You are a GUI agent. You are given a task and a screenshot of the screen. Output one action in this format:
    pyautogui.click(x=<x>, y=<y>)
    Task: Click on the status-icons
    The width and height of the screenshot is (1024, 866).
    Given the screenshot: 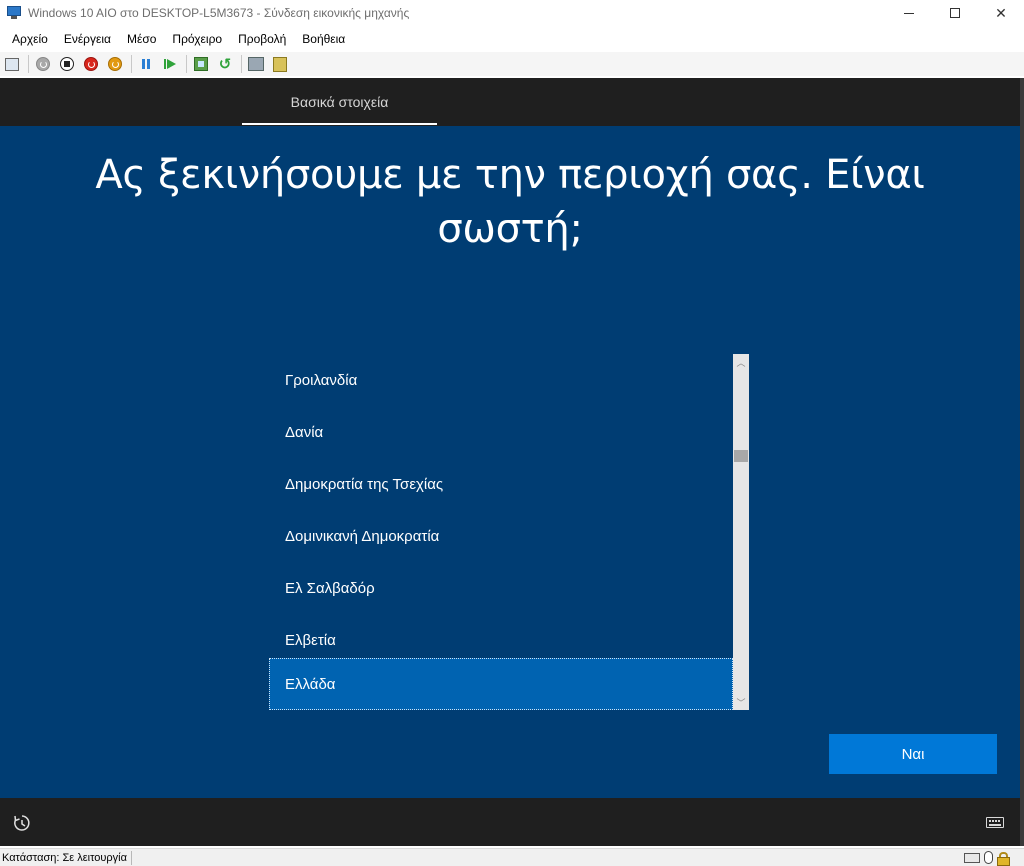 What is the action you would take?
    pyautogui.click(x=987, y=858)
    